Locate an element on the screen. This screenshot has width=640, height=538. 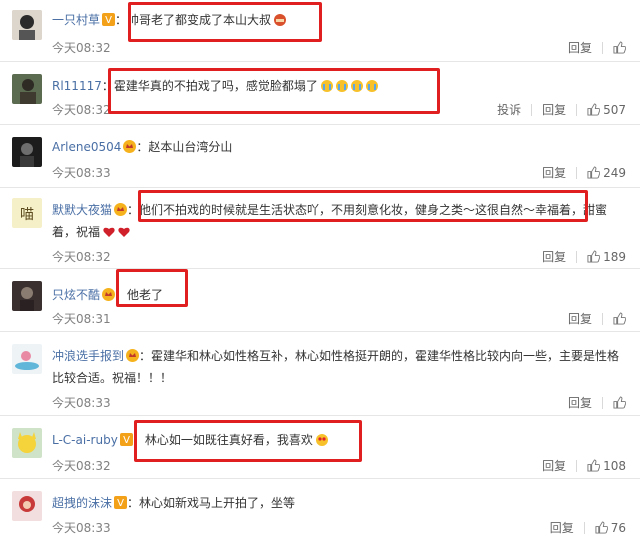
comment-text: 他老了 is located at coordinates (145, 295).